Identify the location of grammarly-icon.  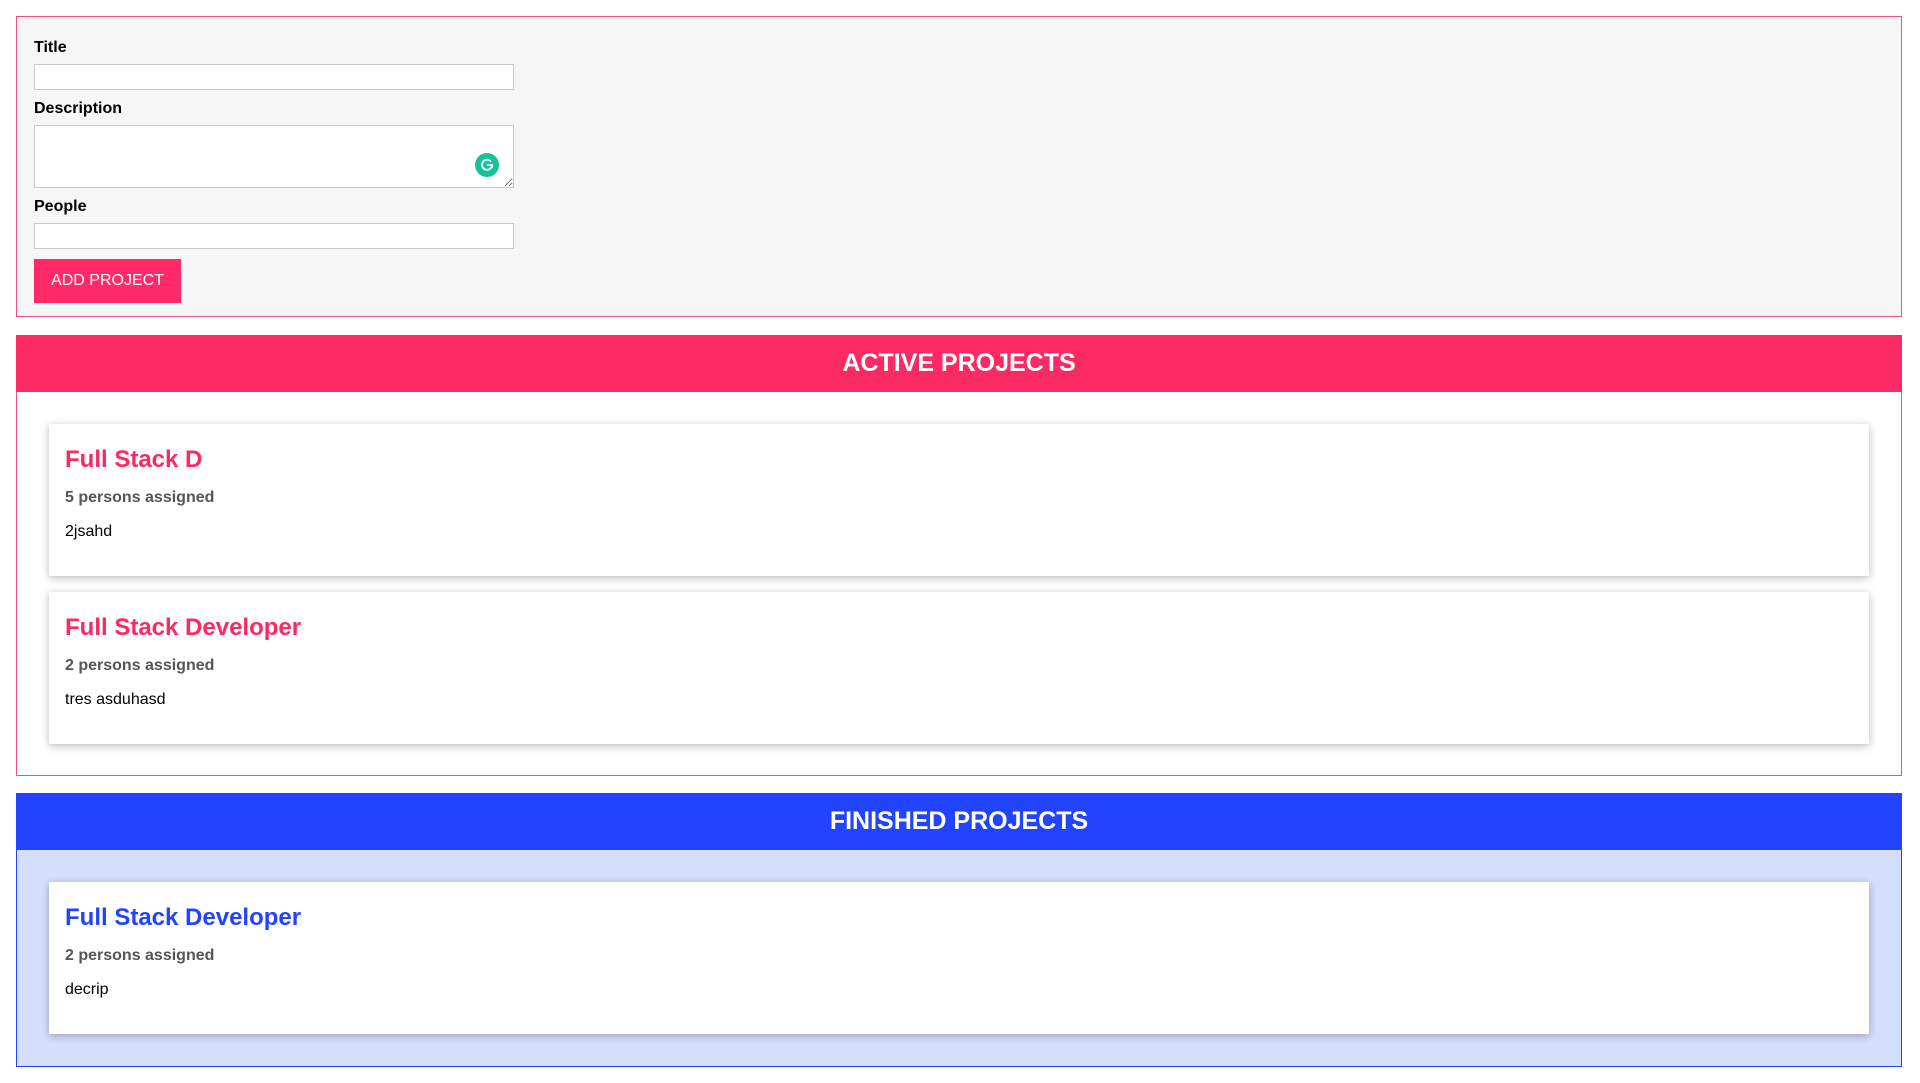
(487, 165).